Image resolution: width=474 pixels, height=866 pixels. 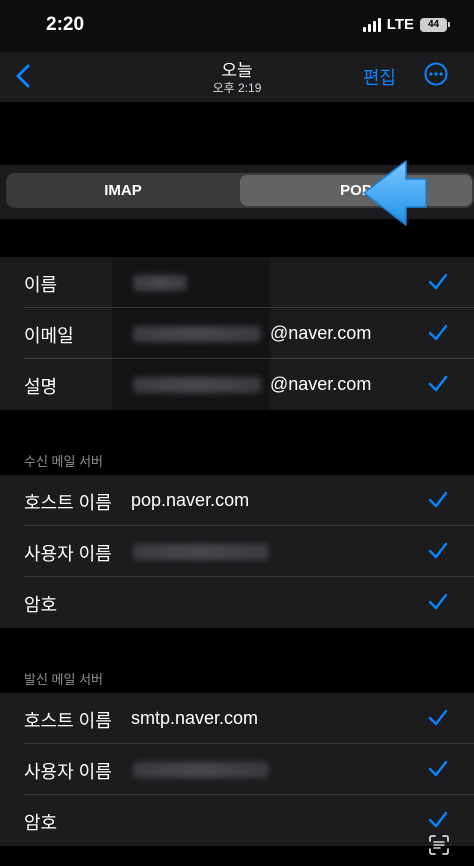 What do you see at coordinates (371, 24) in the screenshot?
I see `cellular-signal-icon` at bounding box center [371, 24].